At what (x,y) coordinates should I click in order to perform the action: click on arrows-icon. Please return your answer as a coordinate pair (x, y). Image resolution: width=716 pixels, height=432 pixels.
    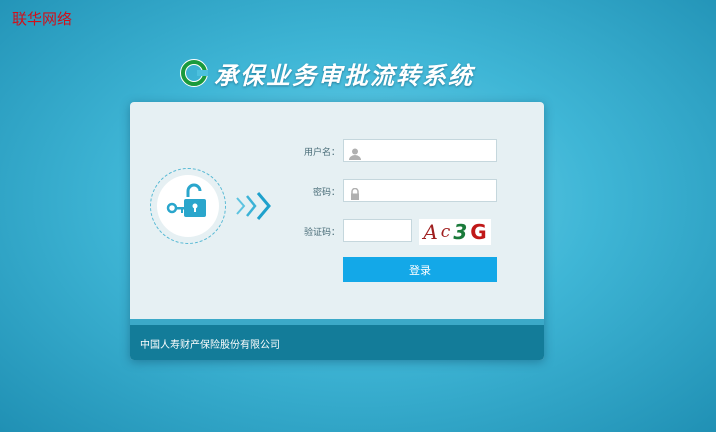
    Looking at the image, I should click on (254, 208).